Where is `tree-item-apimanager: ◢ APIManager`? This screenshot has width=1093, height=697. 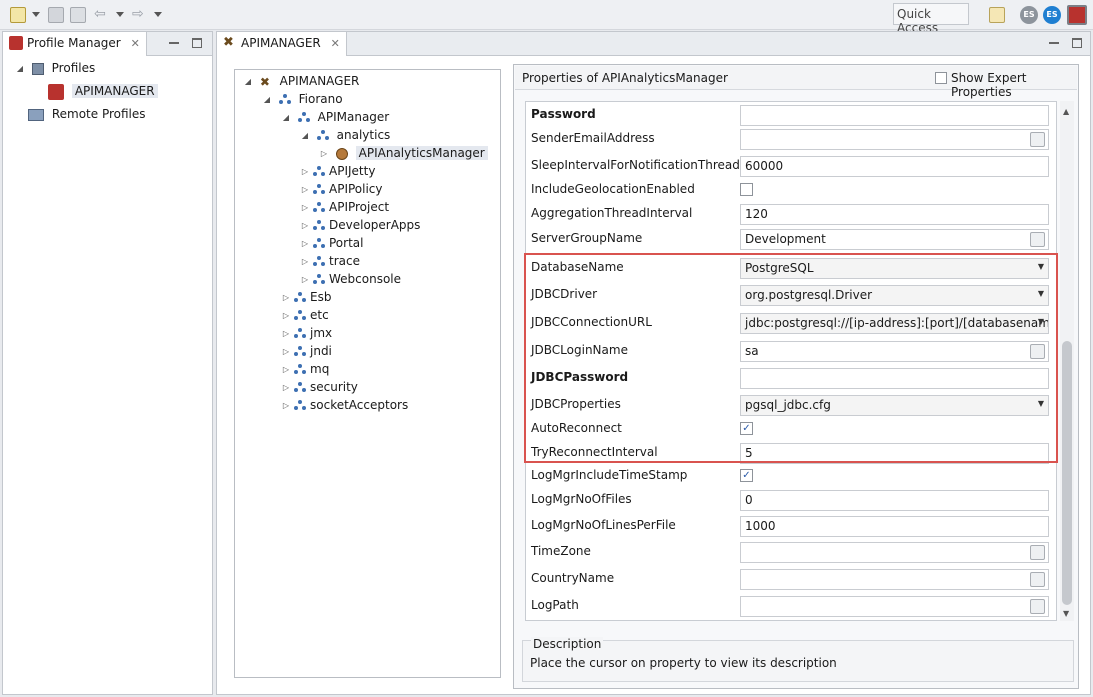 tree-item-apimanager: ◢ APIManager is located at coordinates (335, 117).